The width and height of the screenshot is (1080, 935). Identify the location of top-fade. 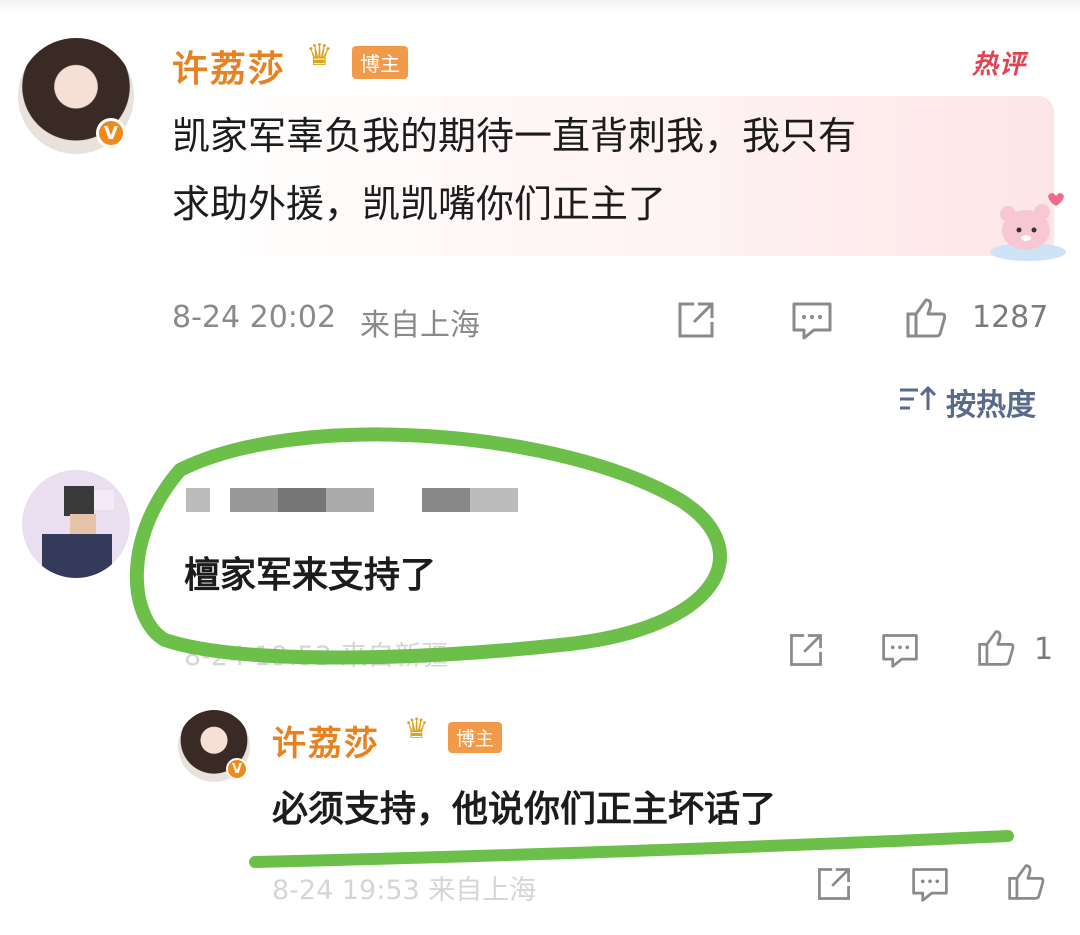
(540, 7).